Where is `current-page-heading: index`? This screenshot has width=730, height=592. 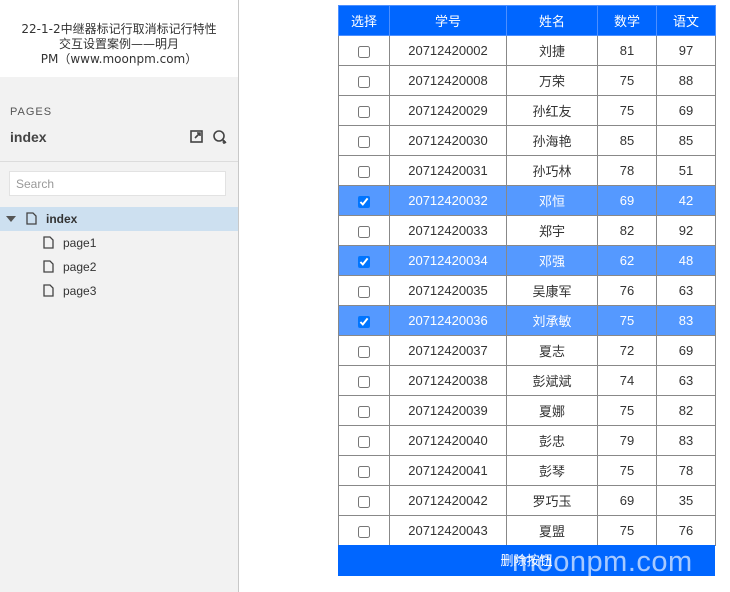
current-page-heading: index is located at coordinates (28, 137).